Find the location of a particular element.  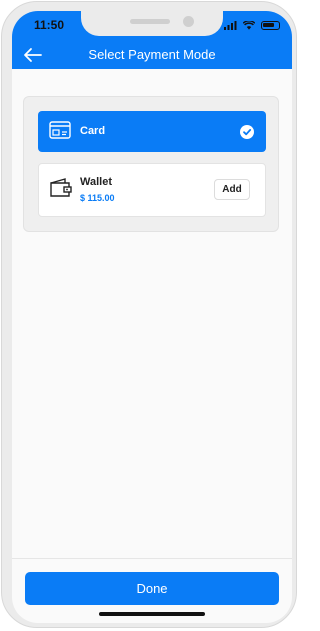

footer-divider is located at coordinates (152, 558).